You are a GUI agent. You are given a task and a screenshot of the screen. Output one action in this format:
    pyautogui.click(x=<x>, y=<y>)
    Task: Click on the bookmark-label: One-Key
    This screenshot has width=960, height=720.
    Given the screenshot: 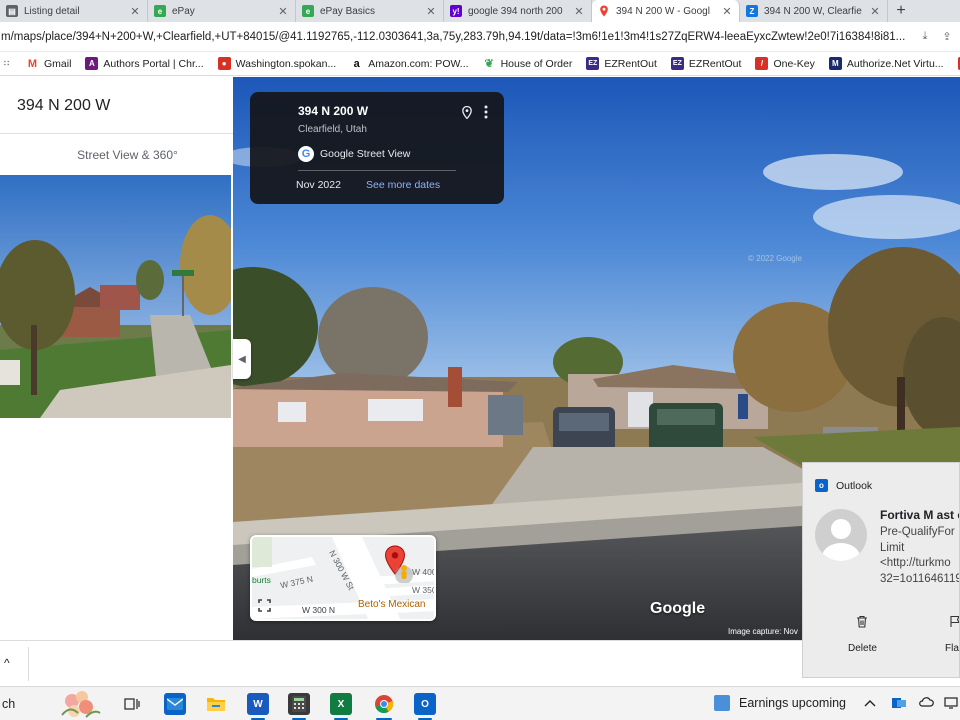 What is the action you would take?
    pyautogui.click(x=794, y=63)
    